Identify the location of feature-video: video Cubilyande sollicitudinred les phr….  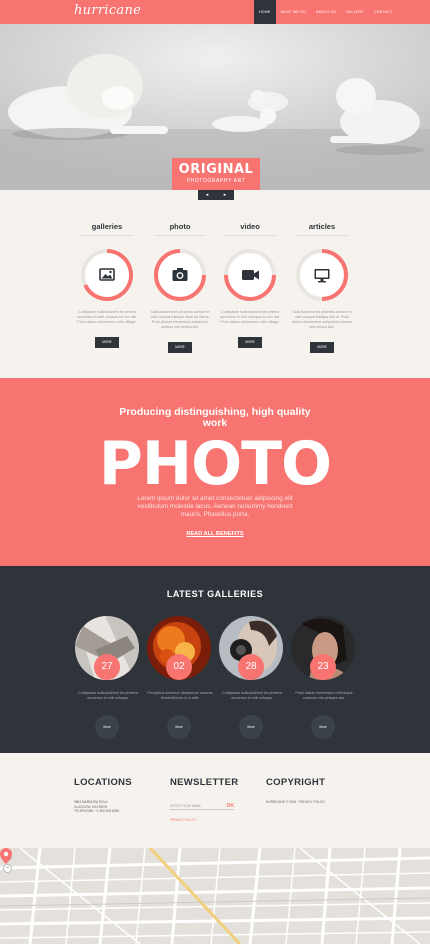
(250, 274).